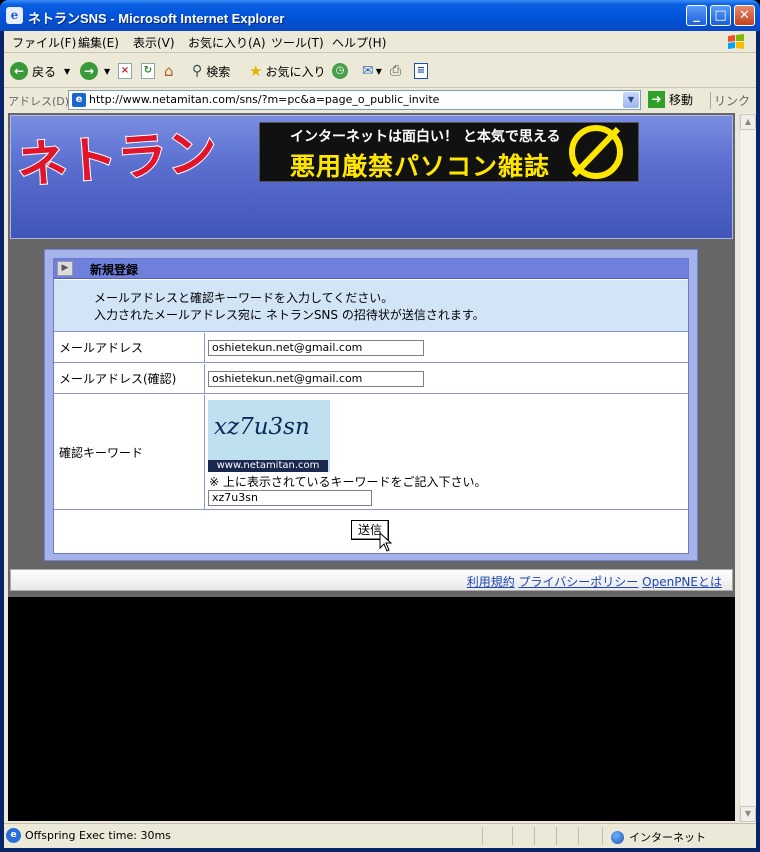 The width and height of the screenshot is (760, 852). I want to click on banner-ring-graphic, so click(596, 152).